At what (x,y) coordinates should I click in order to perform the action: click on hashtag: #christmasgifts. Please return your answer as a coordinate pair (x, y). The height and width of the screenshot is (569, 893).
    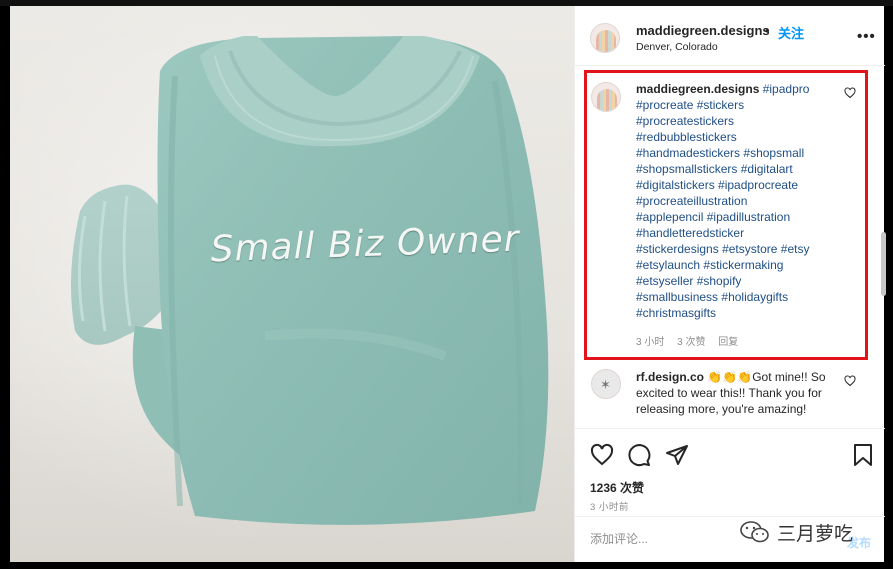
    Looking at the image, I should click on (676, 313).